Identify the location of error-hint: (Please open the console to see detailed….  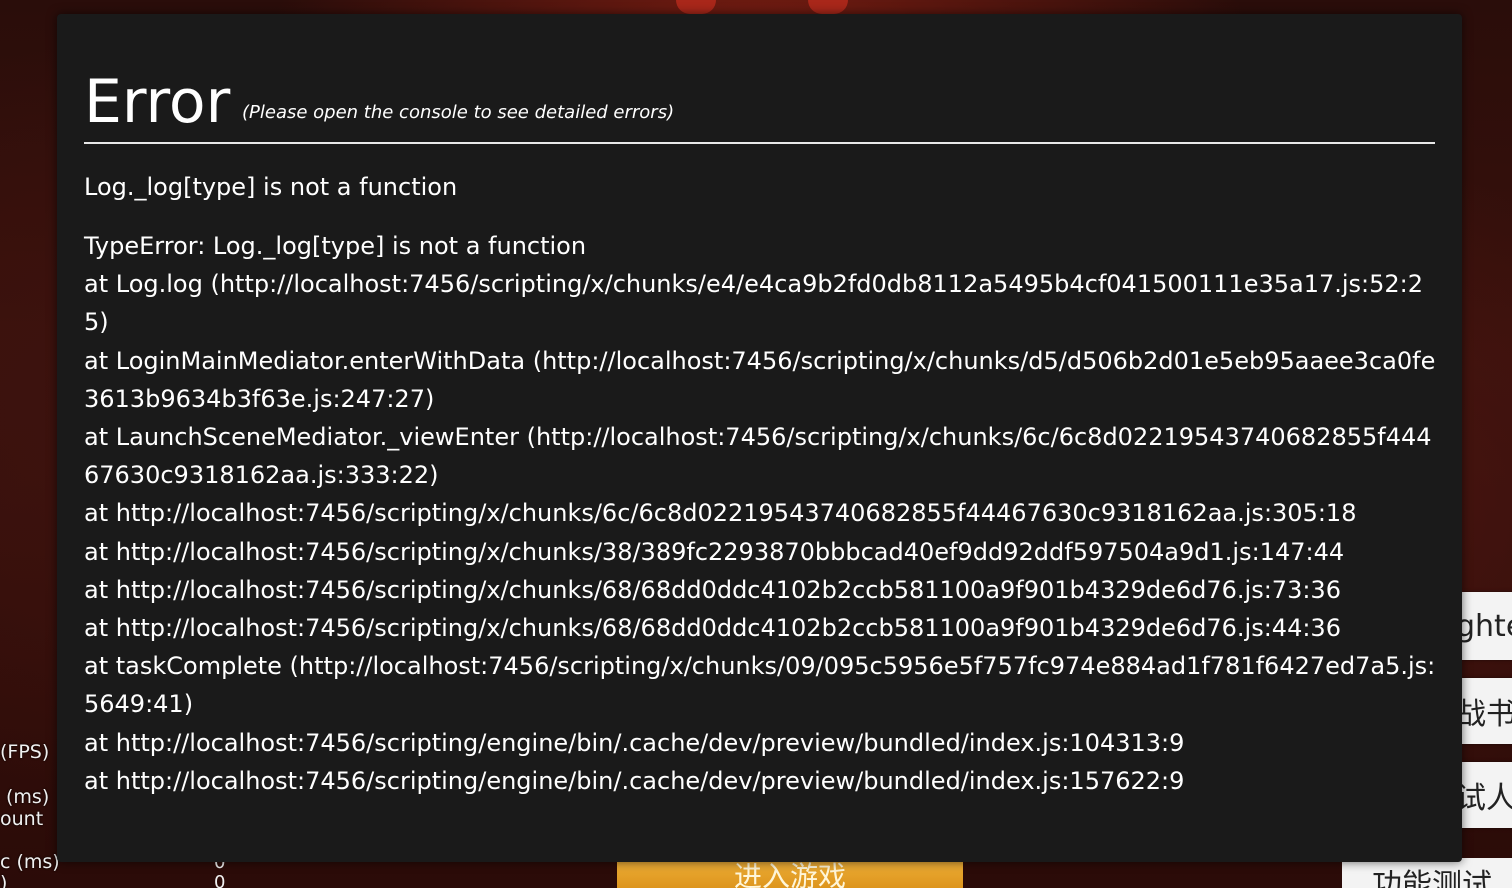
(458, 112).